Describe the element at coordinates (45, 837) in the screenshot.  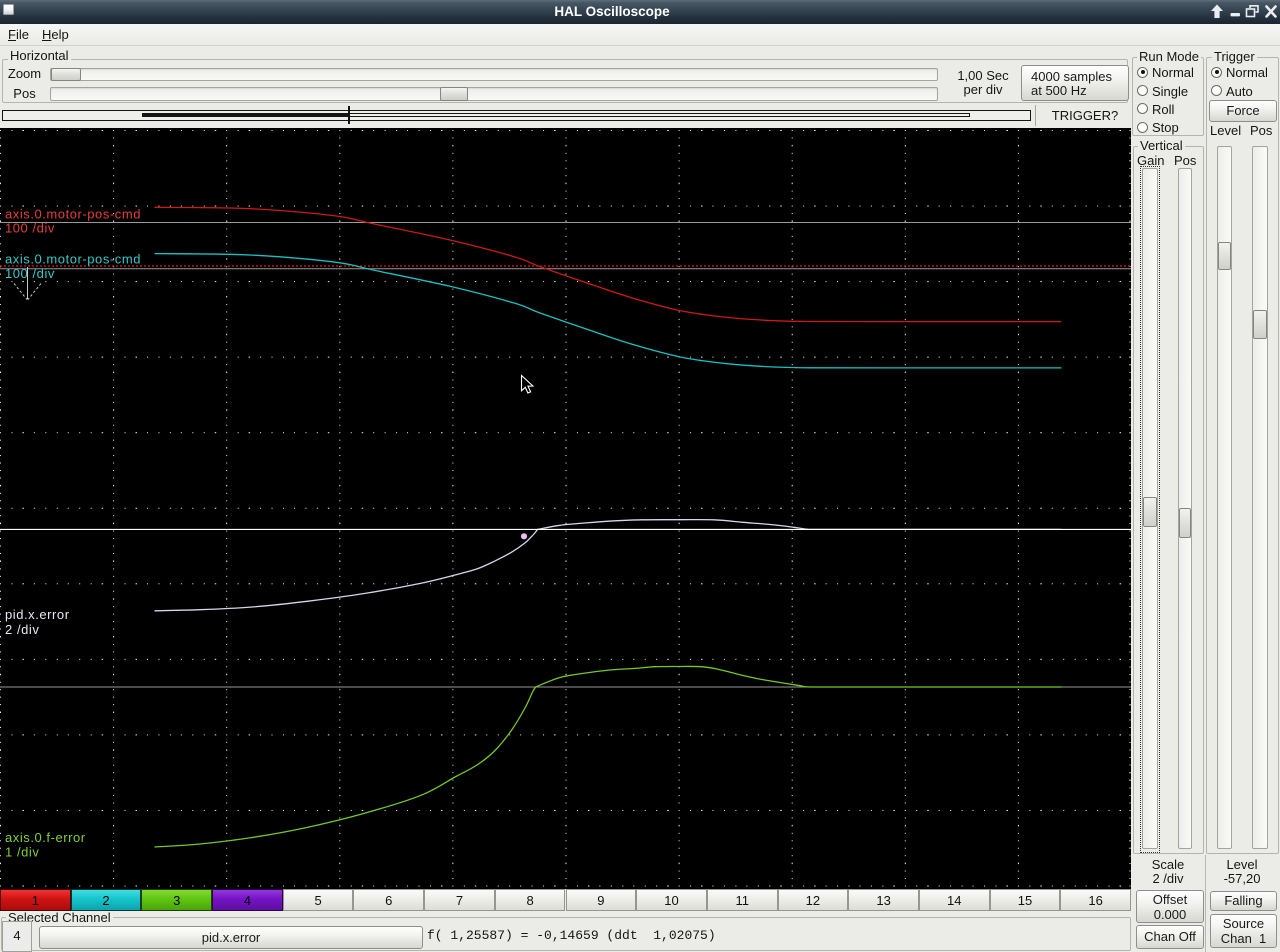
I see `svg-text: axis.0.f-error` at that location.